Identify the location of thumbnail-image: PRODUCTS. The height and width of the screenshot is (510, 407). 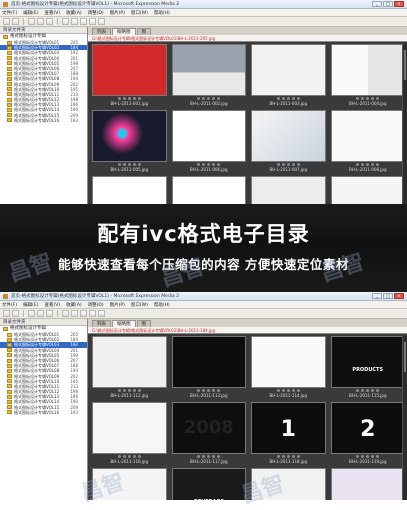
(367, 362).